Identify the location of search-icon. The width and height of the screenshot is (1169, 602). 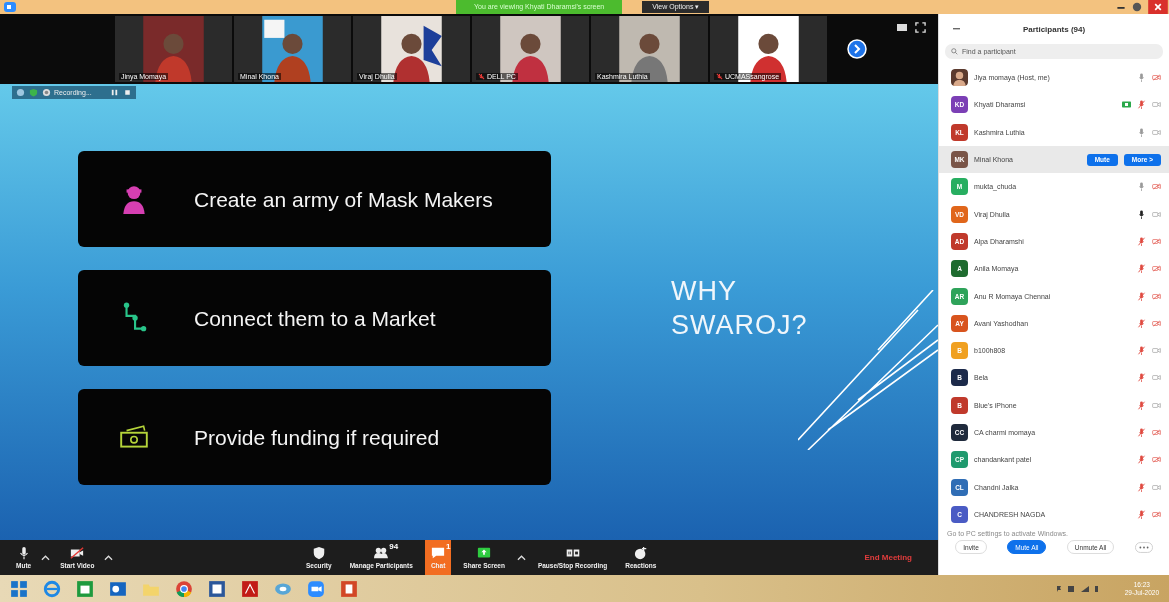
(954, 51).